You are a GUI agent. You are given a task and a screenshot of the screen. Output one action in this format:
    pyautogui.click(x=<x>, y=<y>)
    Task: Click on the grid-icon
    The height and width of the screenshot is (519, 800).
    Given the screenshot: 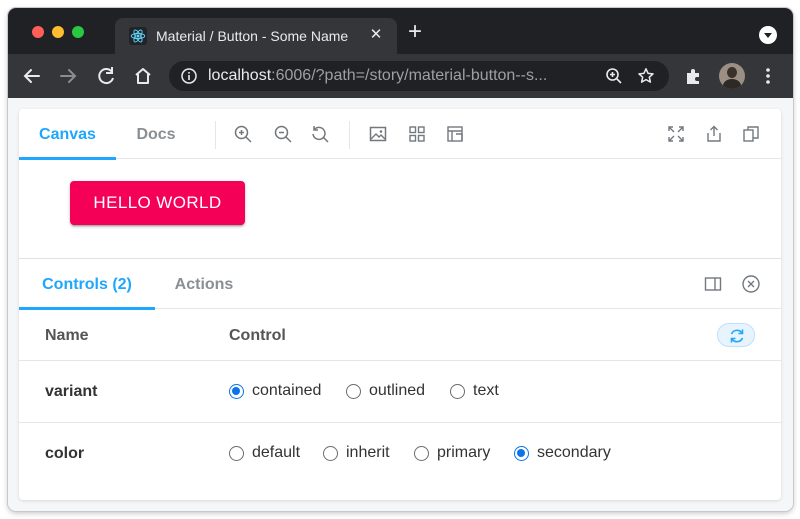 What is the action you would take?
    pyautogui.click(x=417, y=134)
    